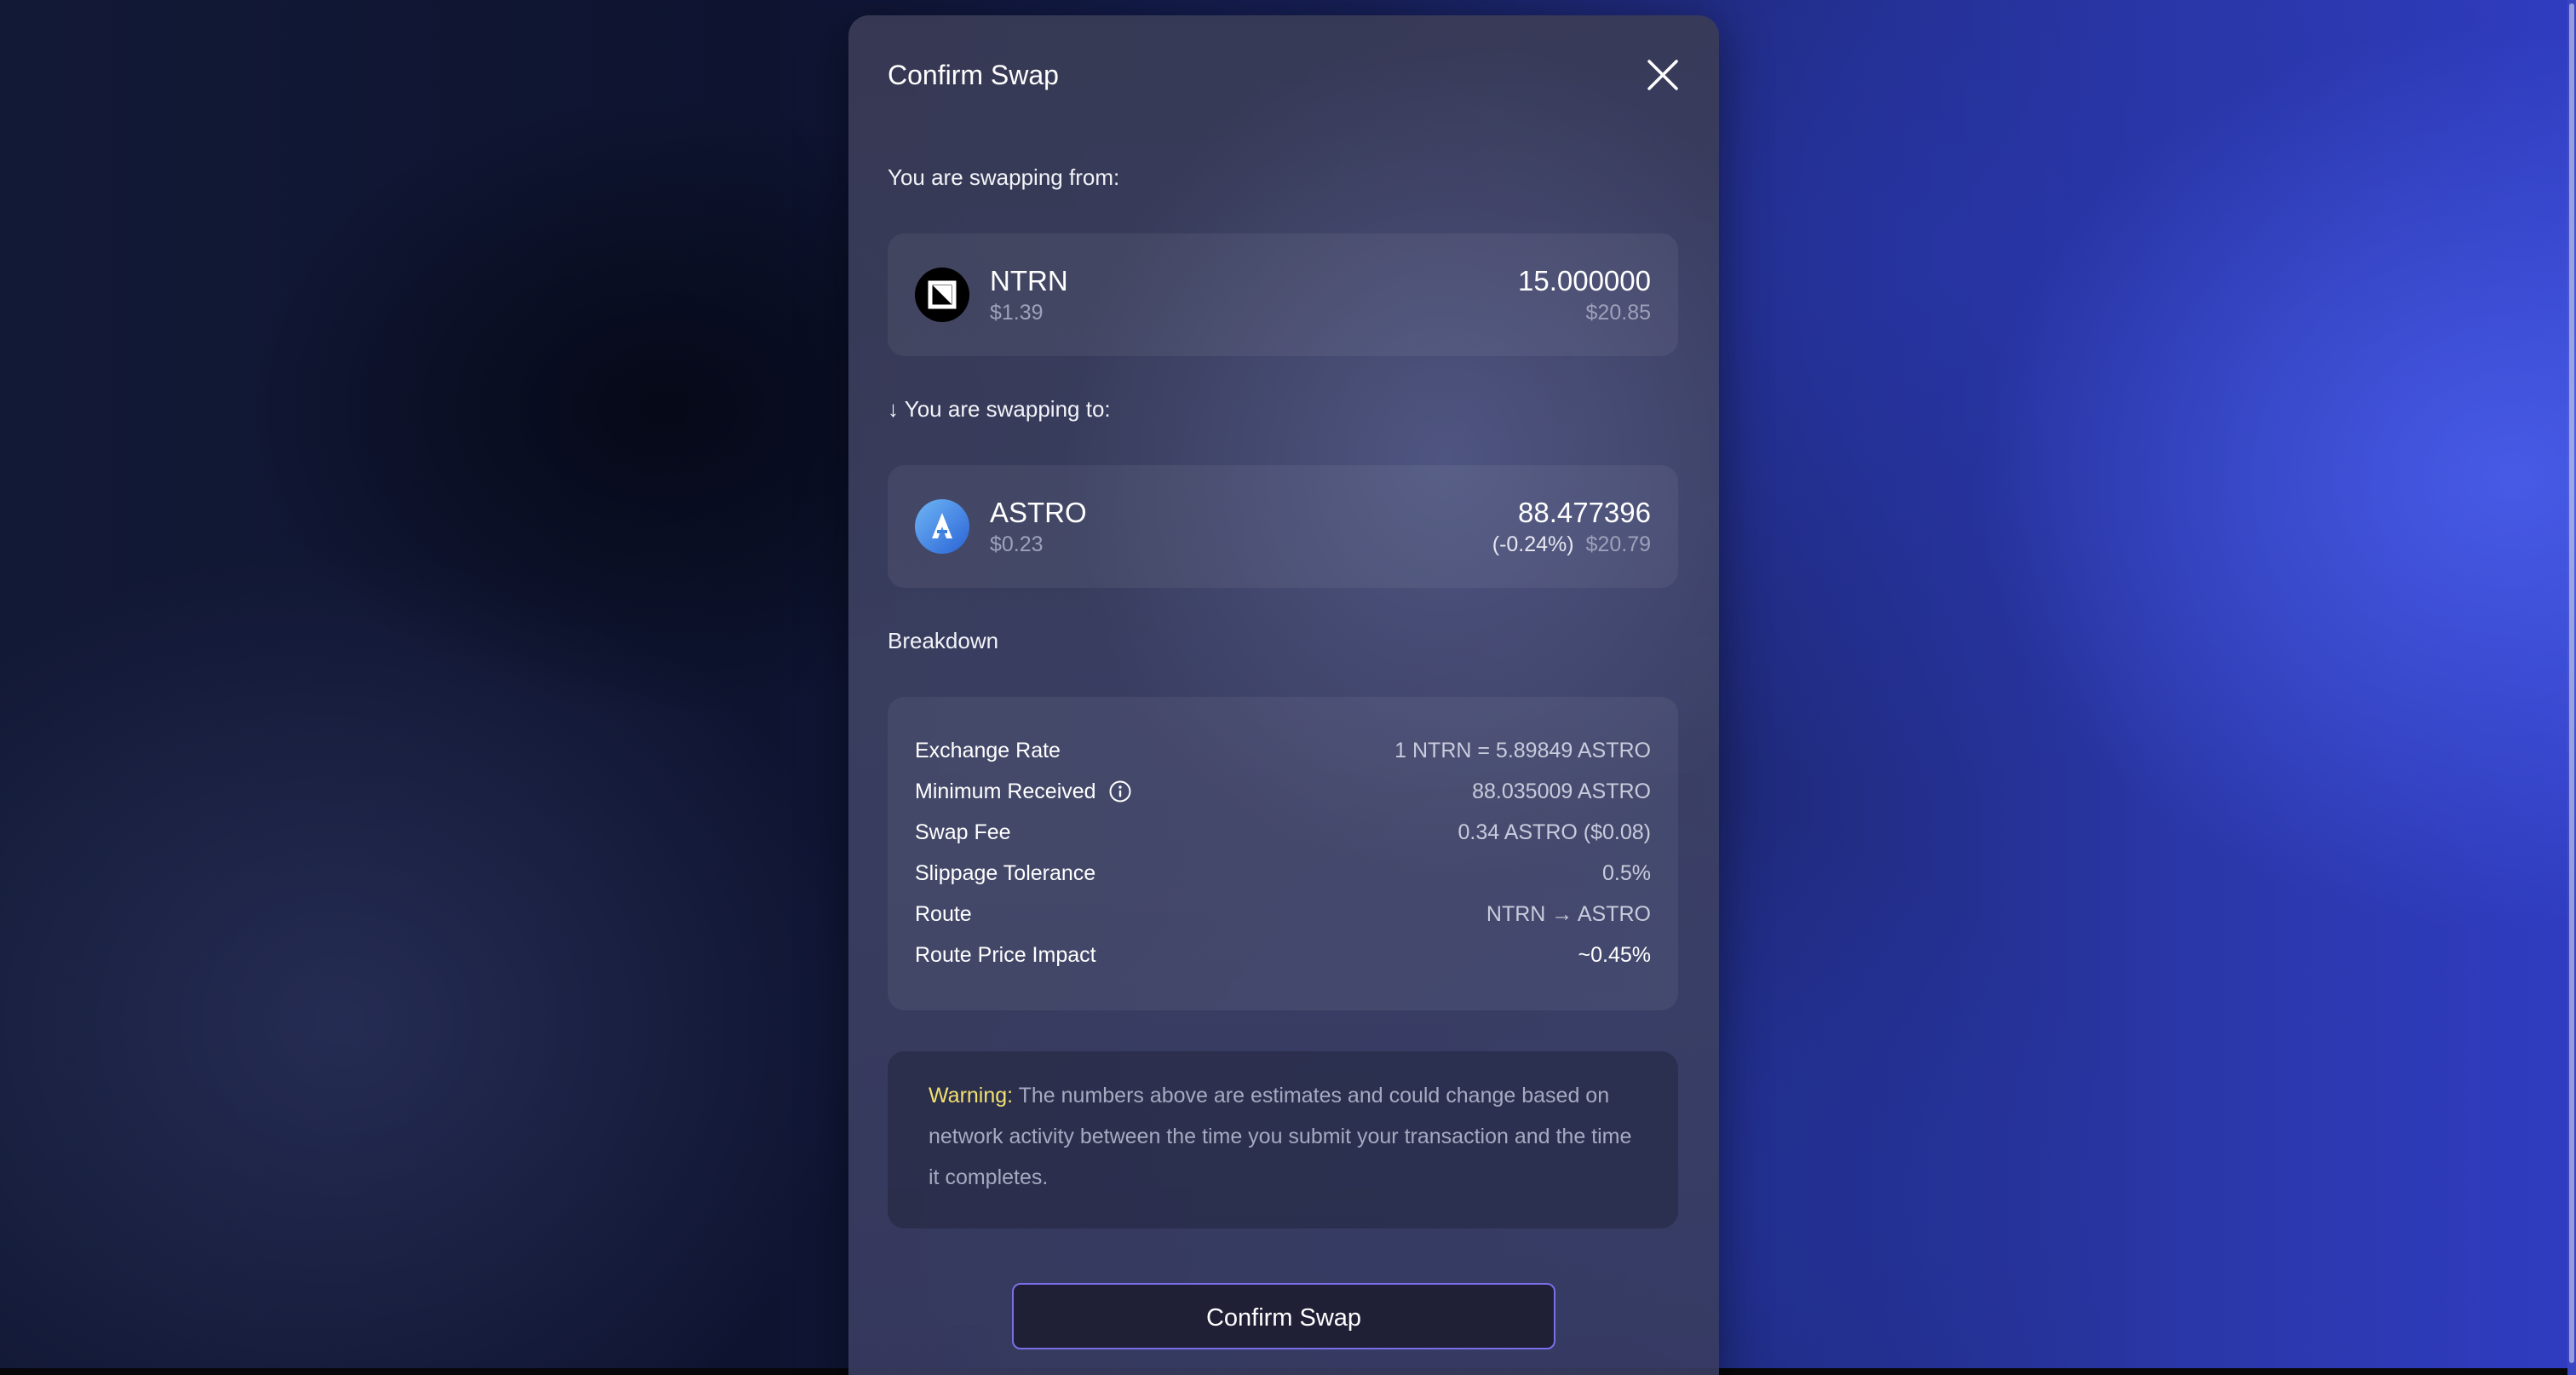  I want to click on breakdown-row-label-wrap: Minimum Received, so click(1023, 792).